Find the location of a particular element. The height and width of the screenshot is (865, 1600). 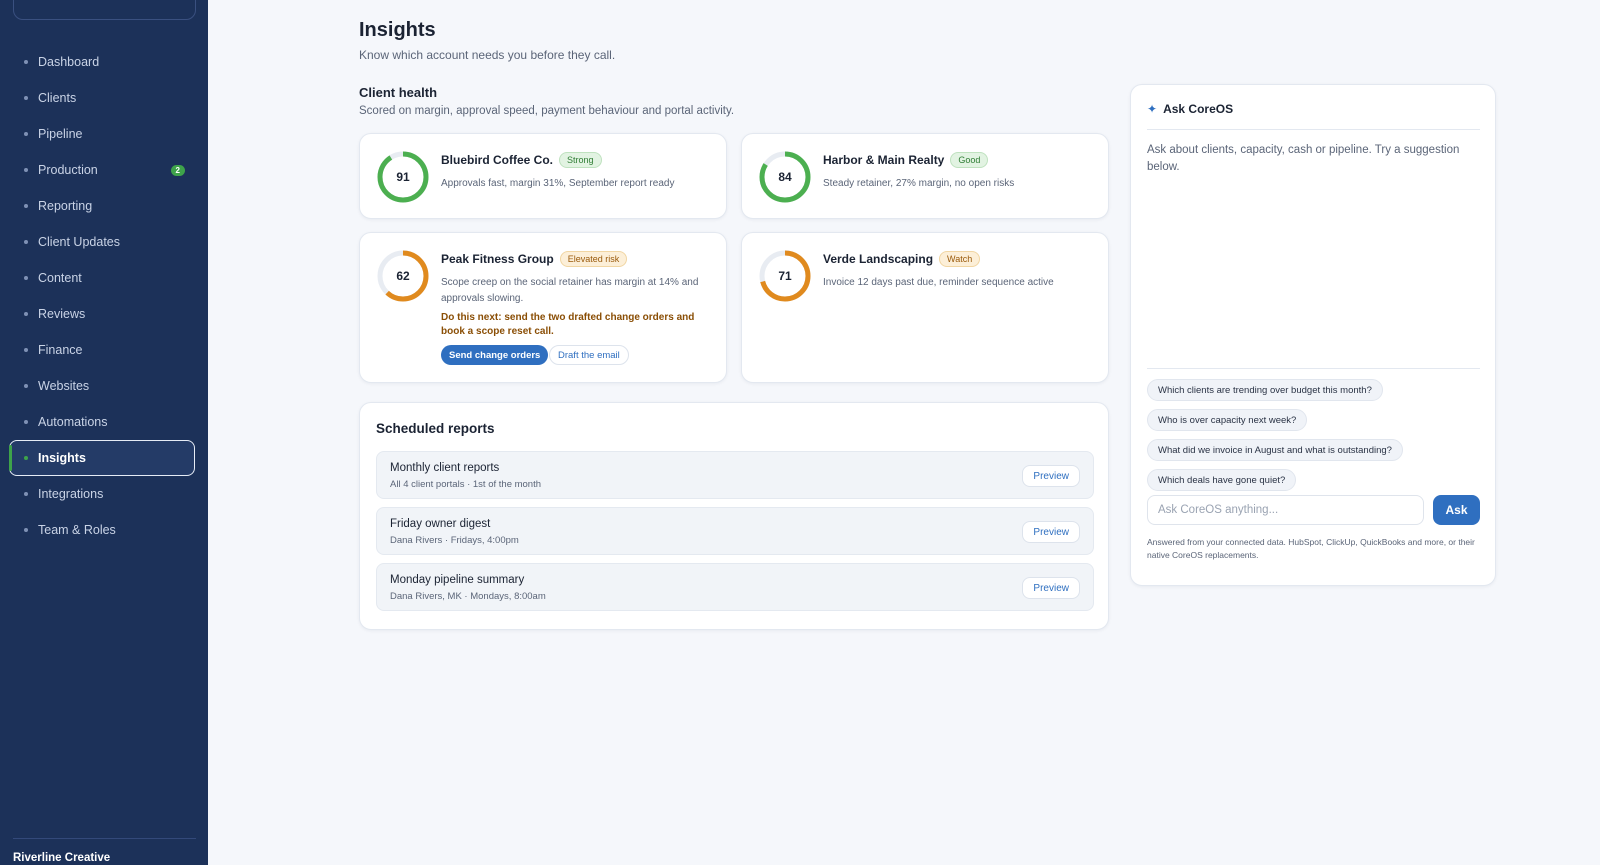

sidebar-item-content: Content is located at coordinates (104, 278).